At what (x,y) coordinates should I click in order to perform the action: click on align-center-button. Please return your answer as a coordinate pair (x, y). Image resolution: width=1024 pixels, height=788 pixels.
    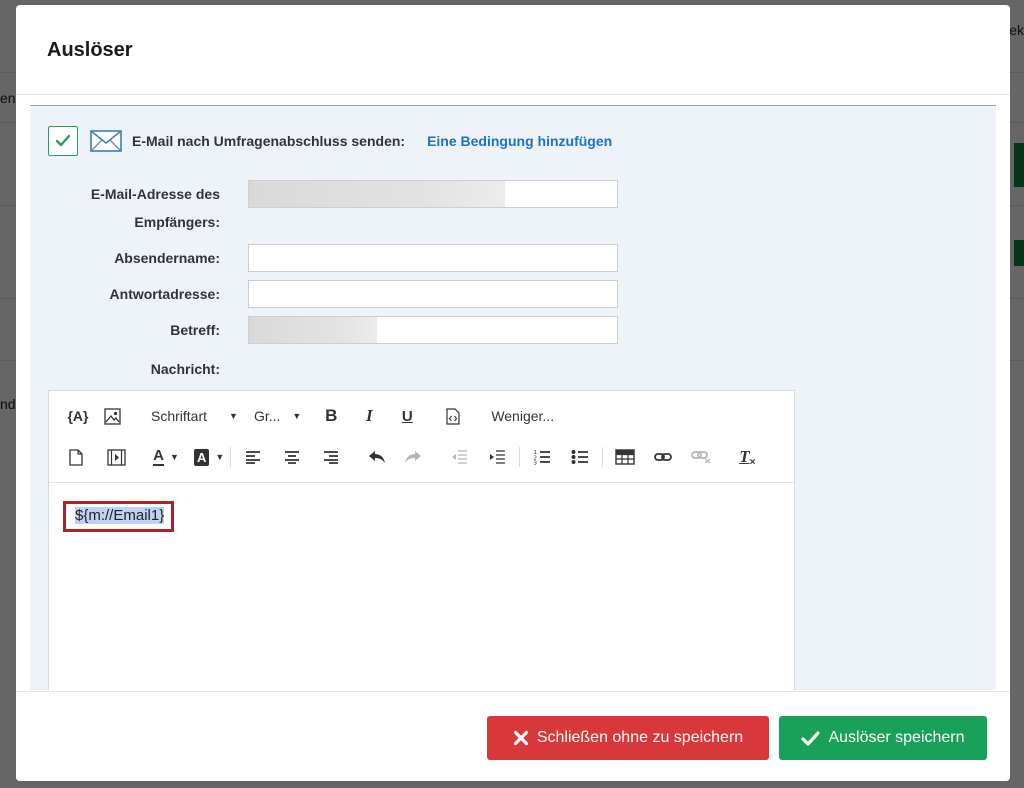
    Looking at the image, I should click on (292, 457).